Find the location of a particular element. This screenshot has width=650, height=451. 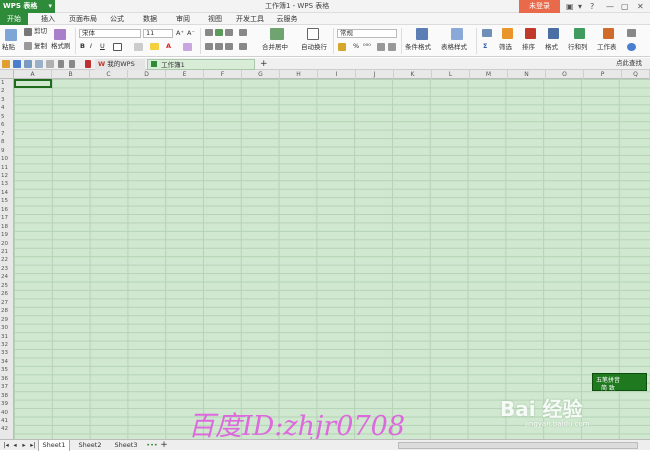

login-button: 未登录 is located at coordinates (539, 6).